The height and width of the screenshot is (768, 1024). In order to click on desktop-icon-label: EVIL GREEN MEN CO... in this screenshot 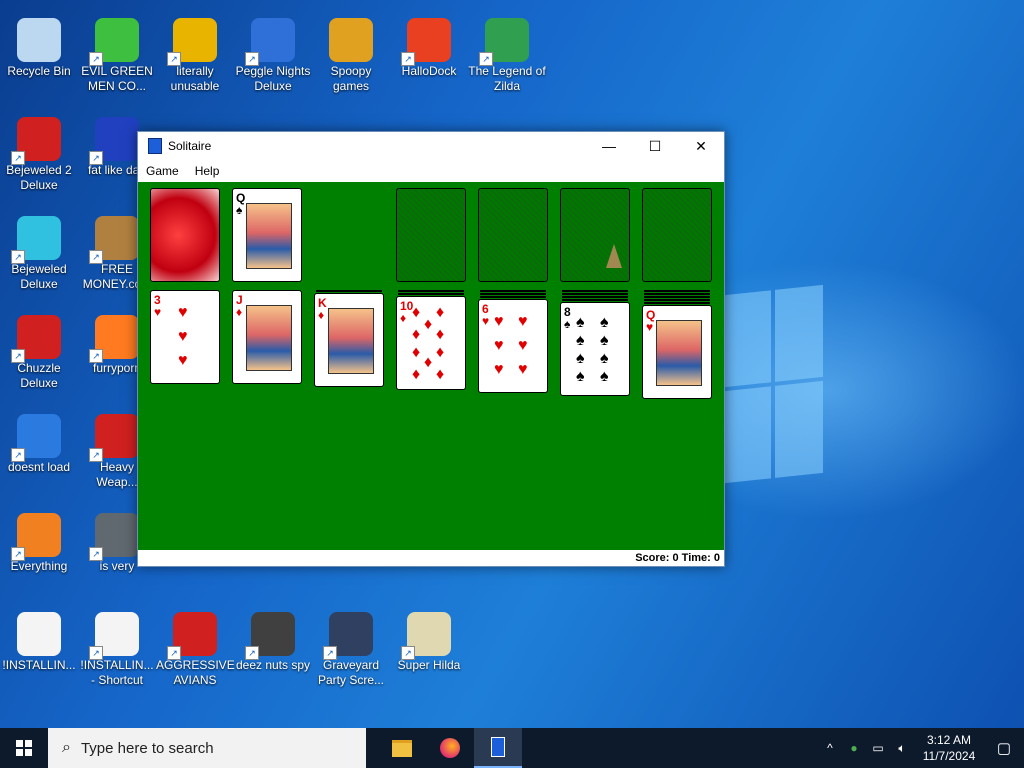, I will do `click(117, 78)`.